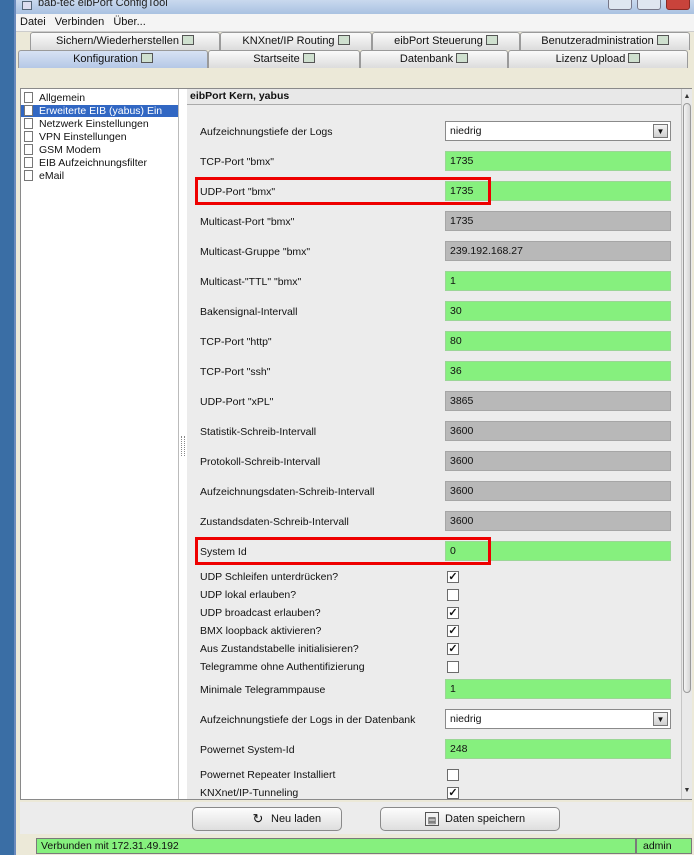 The width and height of the screenshot is (694, 855). I want to click on sidebar-item-allgemein: Allgemein, so click(99, 98).